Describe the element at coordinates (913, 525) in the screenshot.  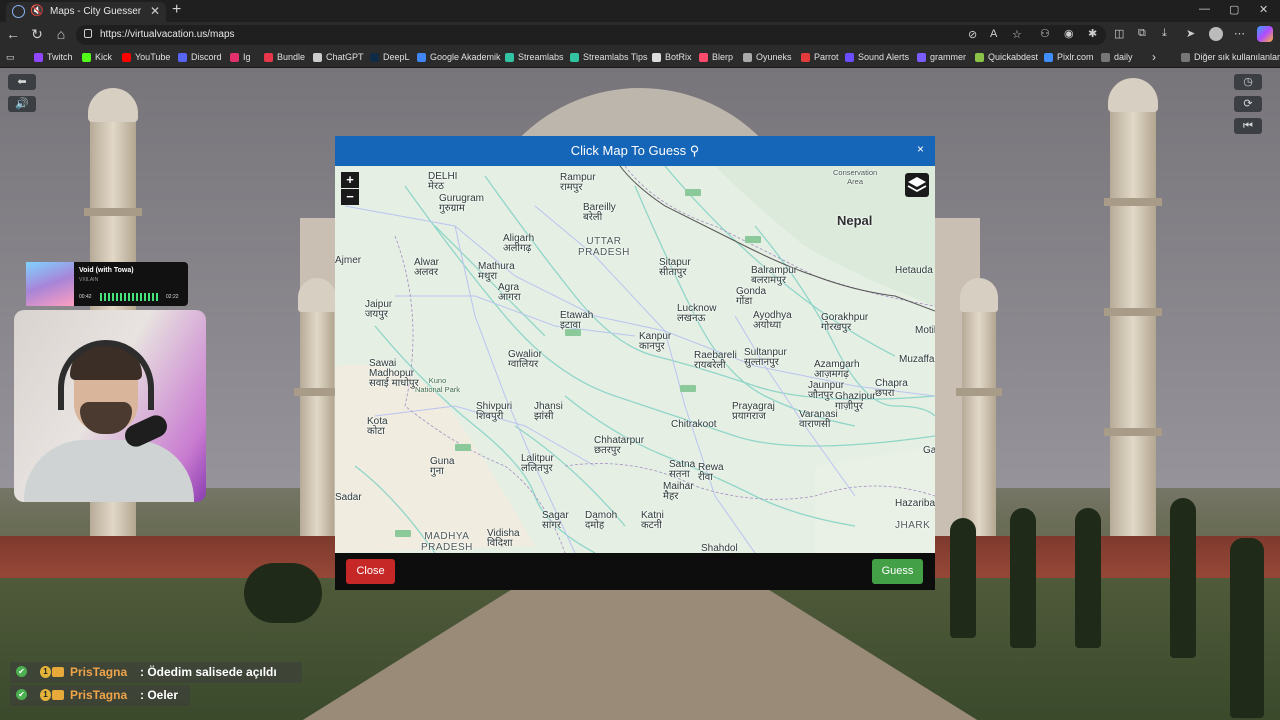
I see `map-label-state: JHARK` at that location.